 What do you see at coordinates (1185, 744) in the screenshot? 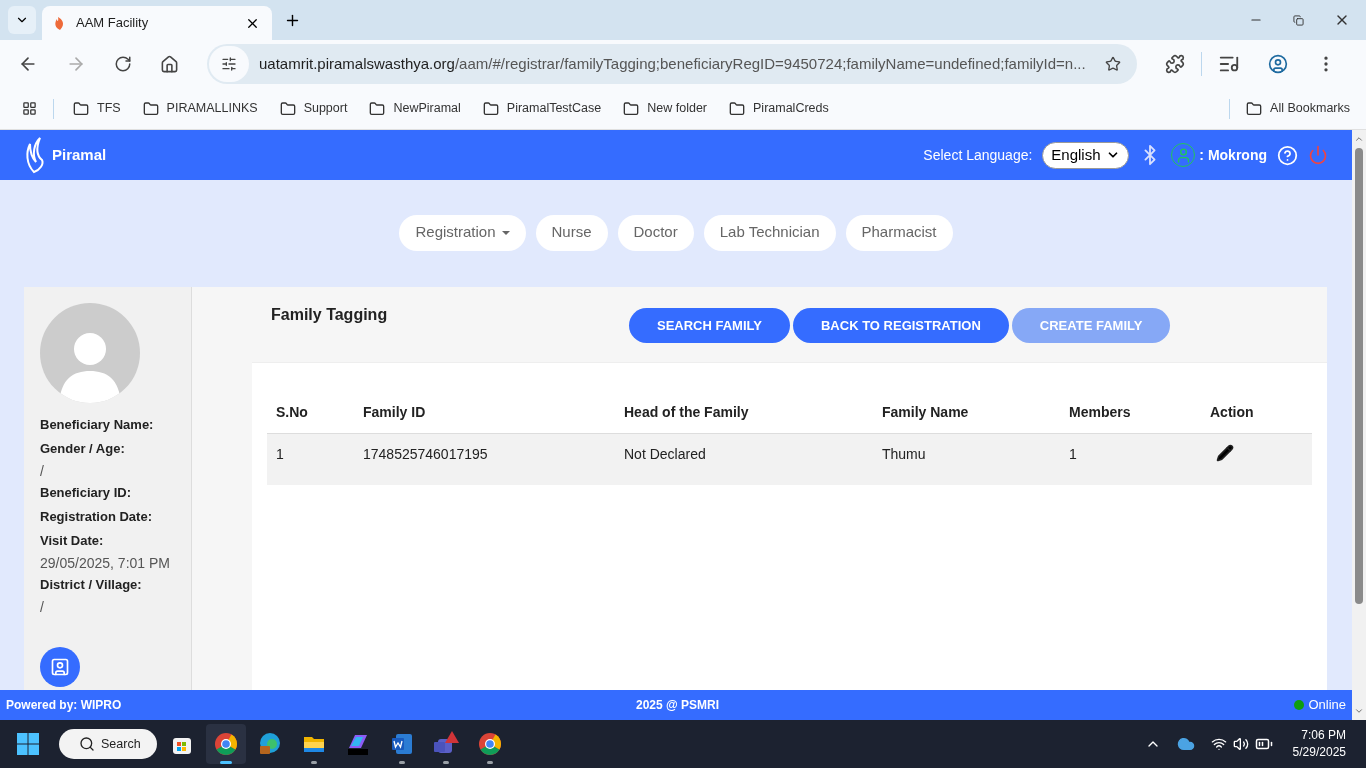
I see `cloud-icon` at bounding box center [1185, 744].